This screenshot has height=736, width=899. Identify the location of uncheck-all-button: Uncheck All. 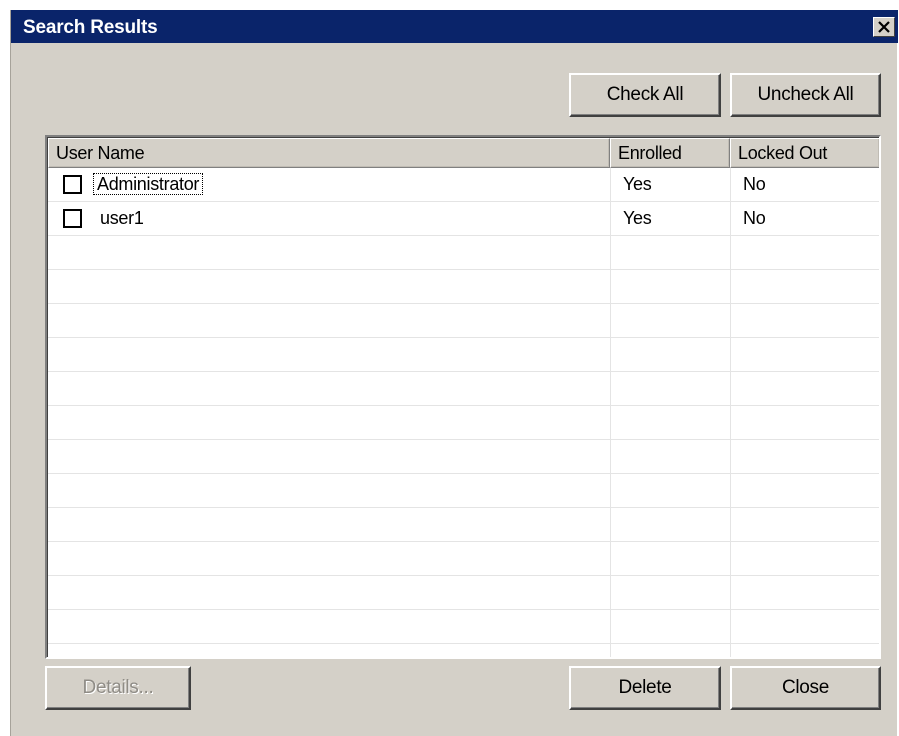
(805, 95).